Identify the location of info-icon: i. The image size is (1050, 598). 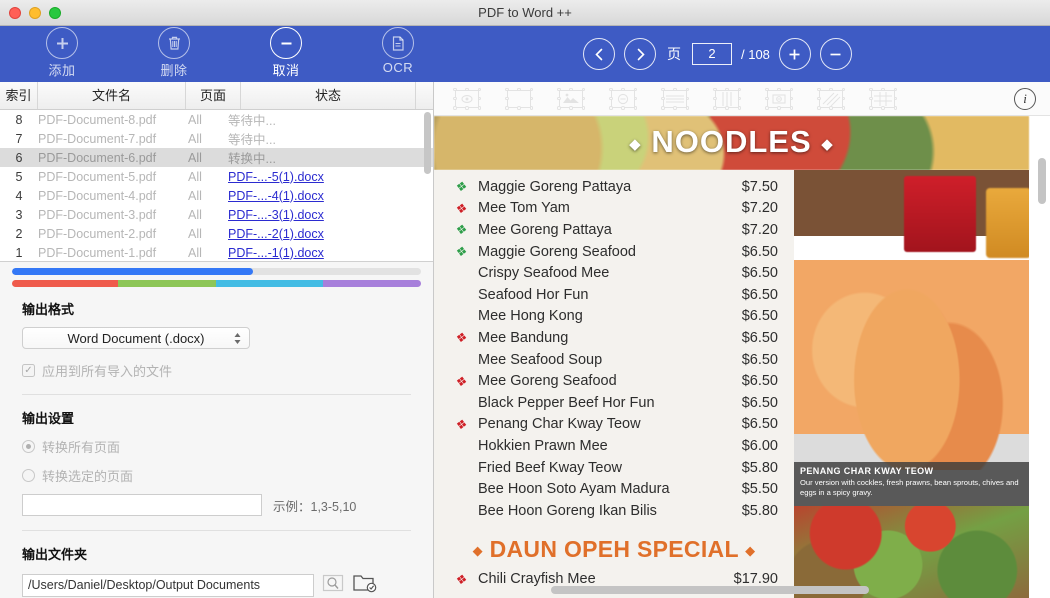
(1025, 98).